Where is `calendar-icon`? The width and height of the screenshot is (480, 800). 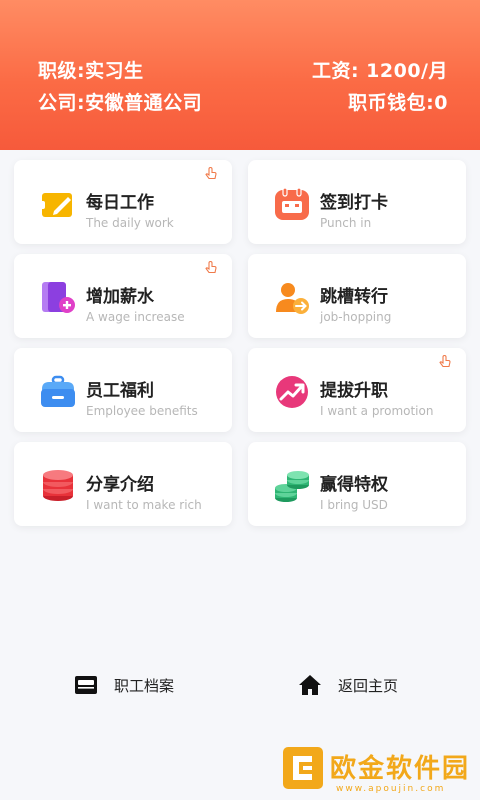
calendar-icon is located at coordinates (292, 203).